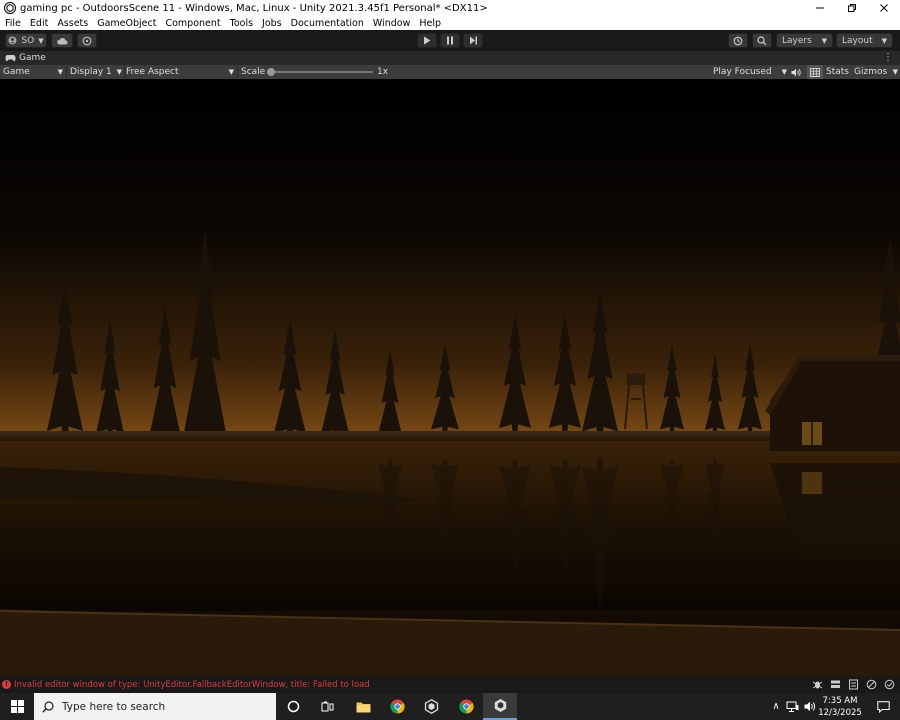  I want to click on undo-history-button, so click(738, 40).